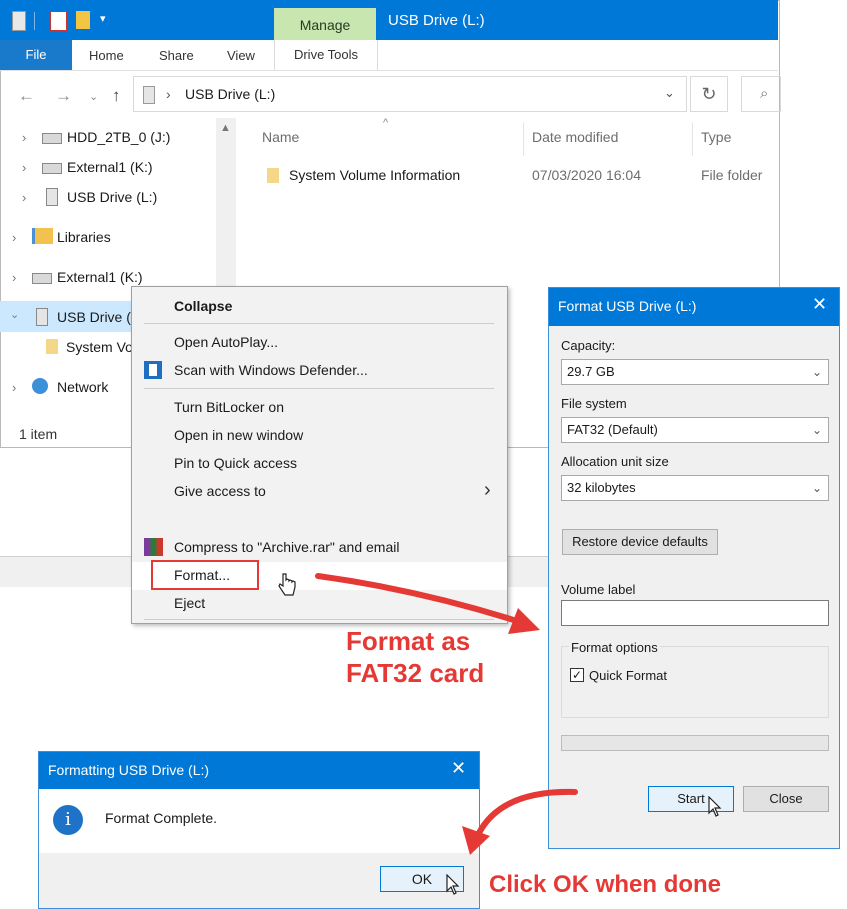 Image resolution: width=847 pixels, height=909 pixels. I want to click on callout-format-line1: Format as, so click(408, 641).